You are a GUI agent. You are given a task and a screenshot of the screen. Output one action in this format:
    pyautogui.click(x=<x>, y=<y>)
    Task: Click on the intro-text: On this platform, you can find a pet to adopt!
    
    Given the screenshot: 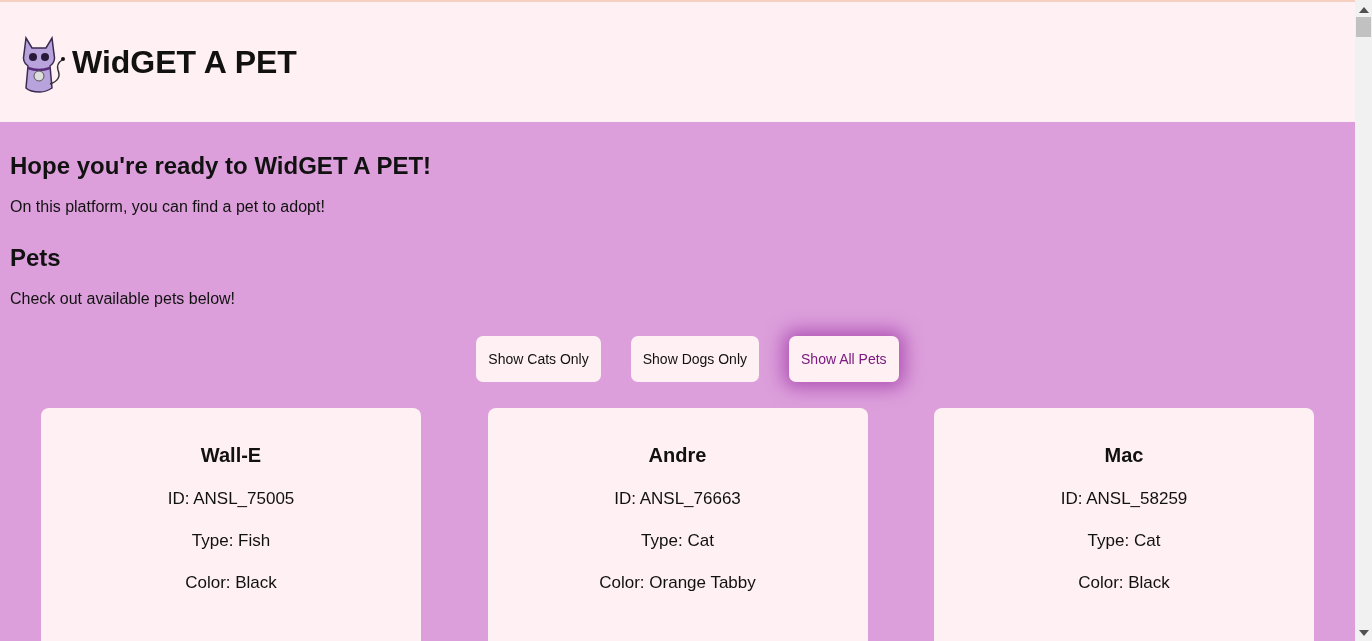 What is the action you would take?
    pyautogui.click(x=168, y=207)
    